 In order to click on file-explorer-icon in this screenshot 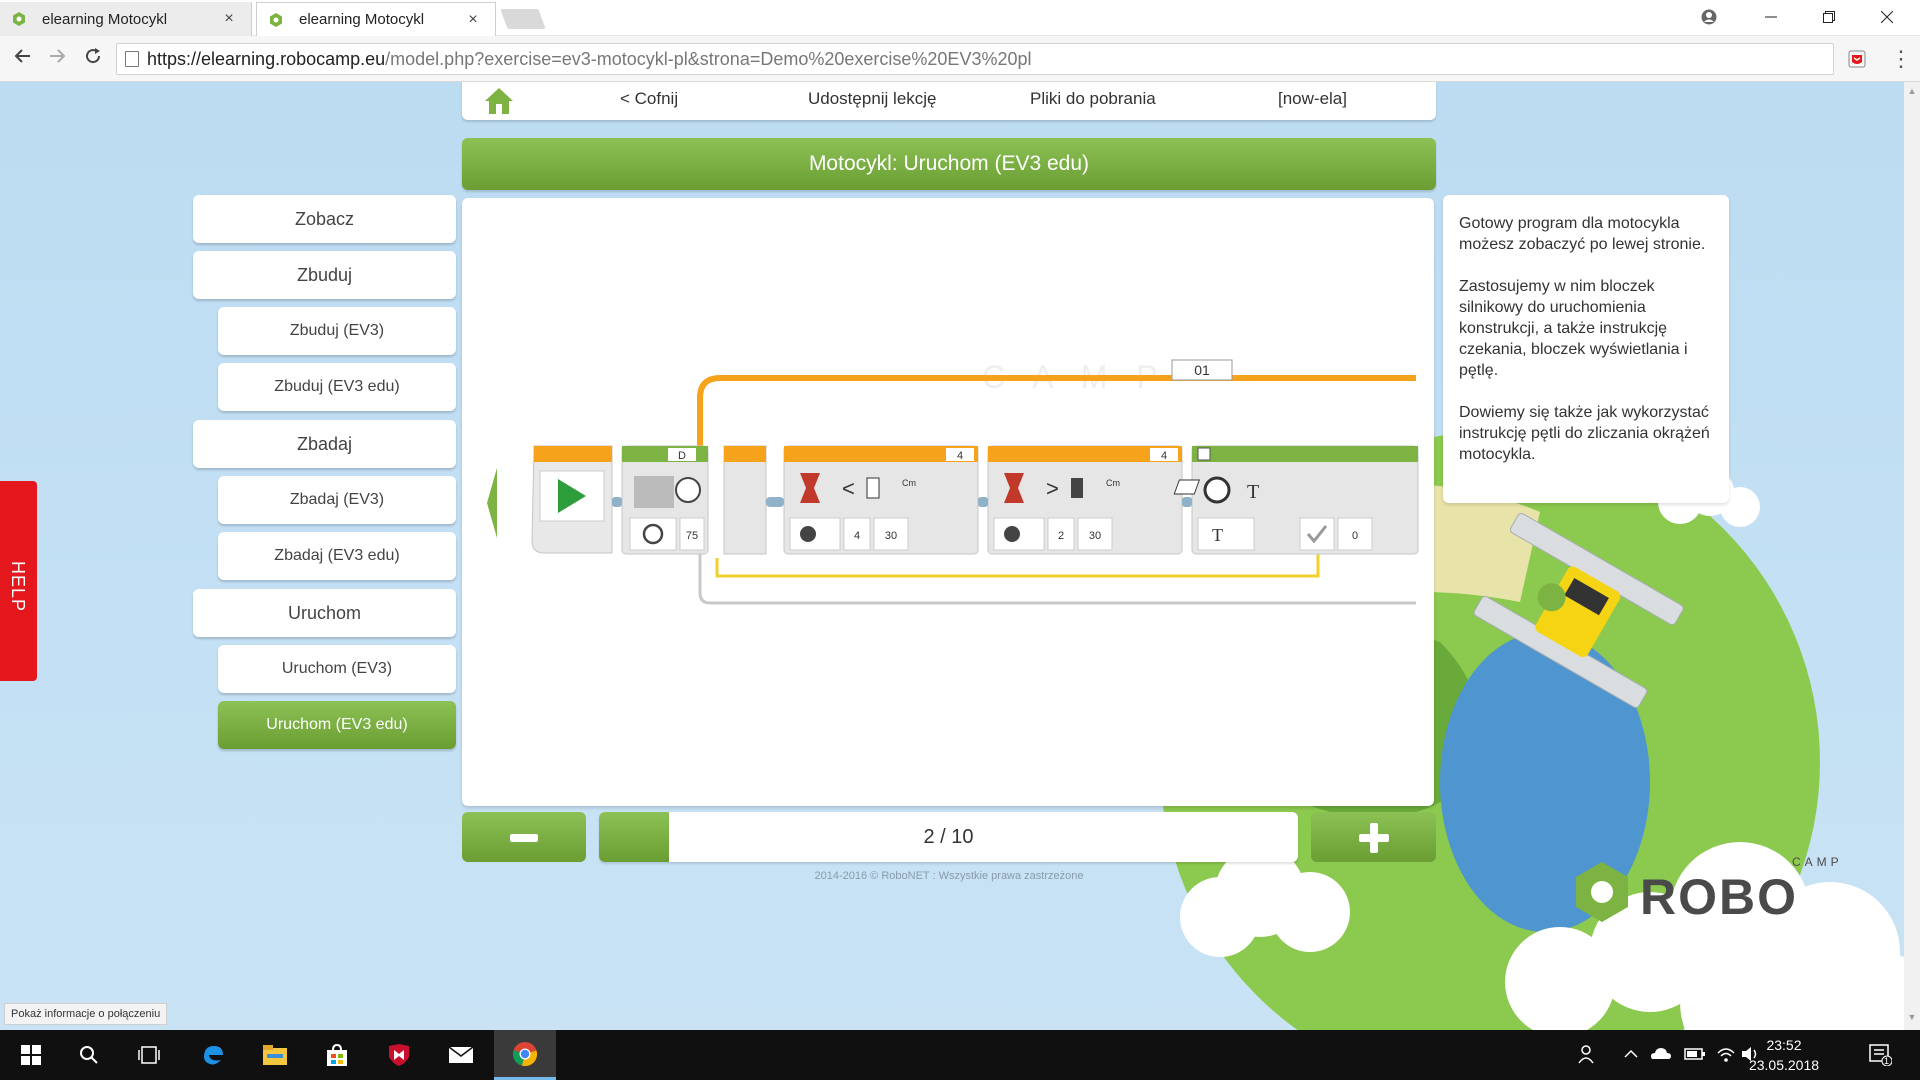, I will do `click(275, 1055)`.